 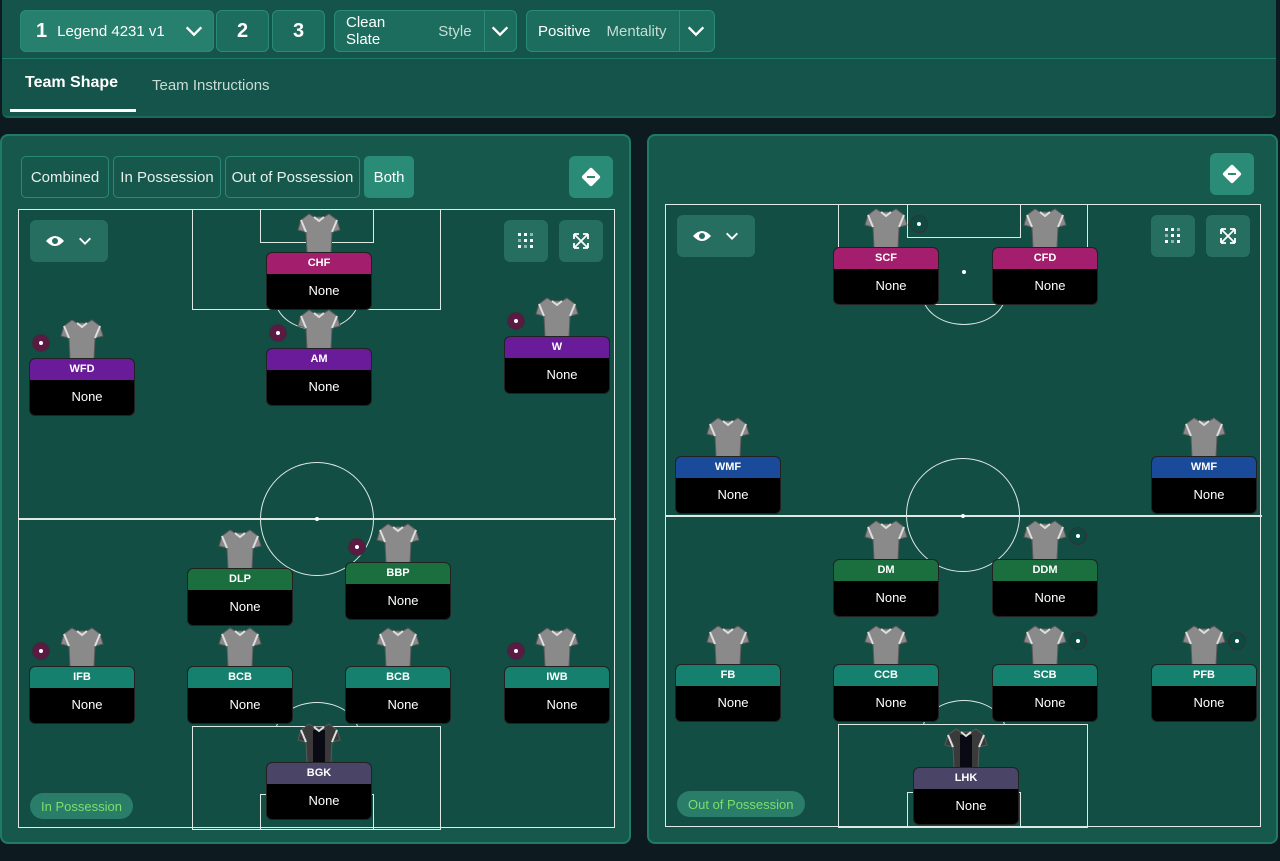 I want to click on player-slot-ccb: CCB None, so click(x=886, y=673).